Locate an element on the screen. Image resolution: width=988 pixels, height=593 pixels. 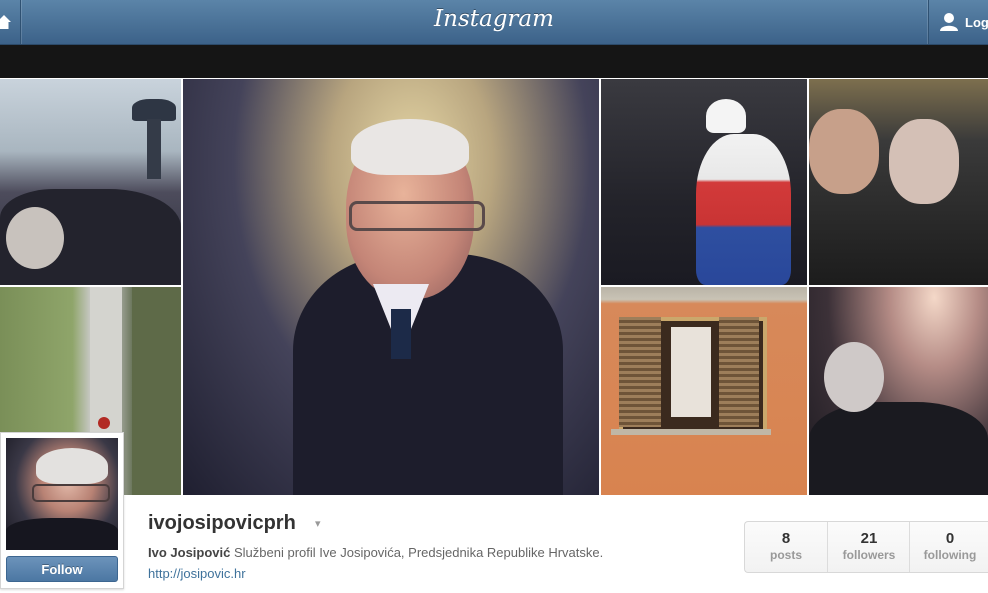
follow-button: Follow is located at coordinates (62, 569).